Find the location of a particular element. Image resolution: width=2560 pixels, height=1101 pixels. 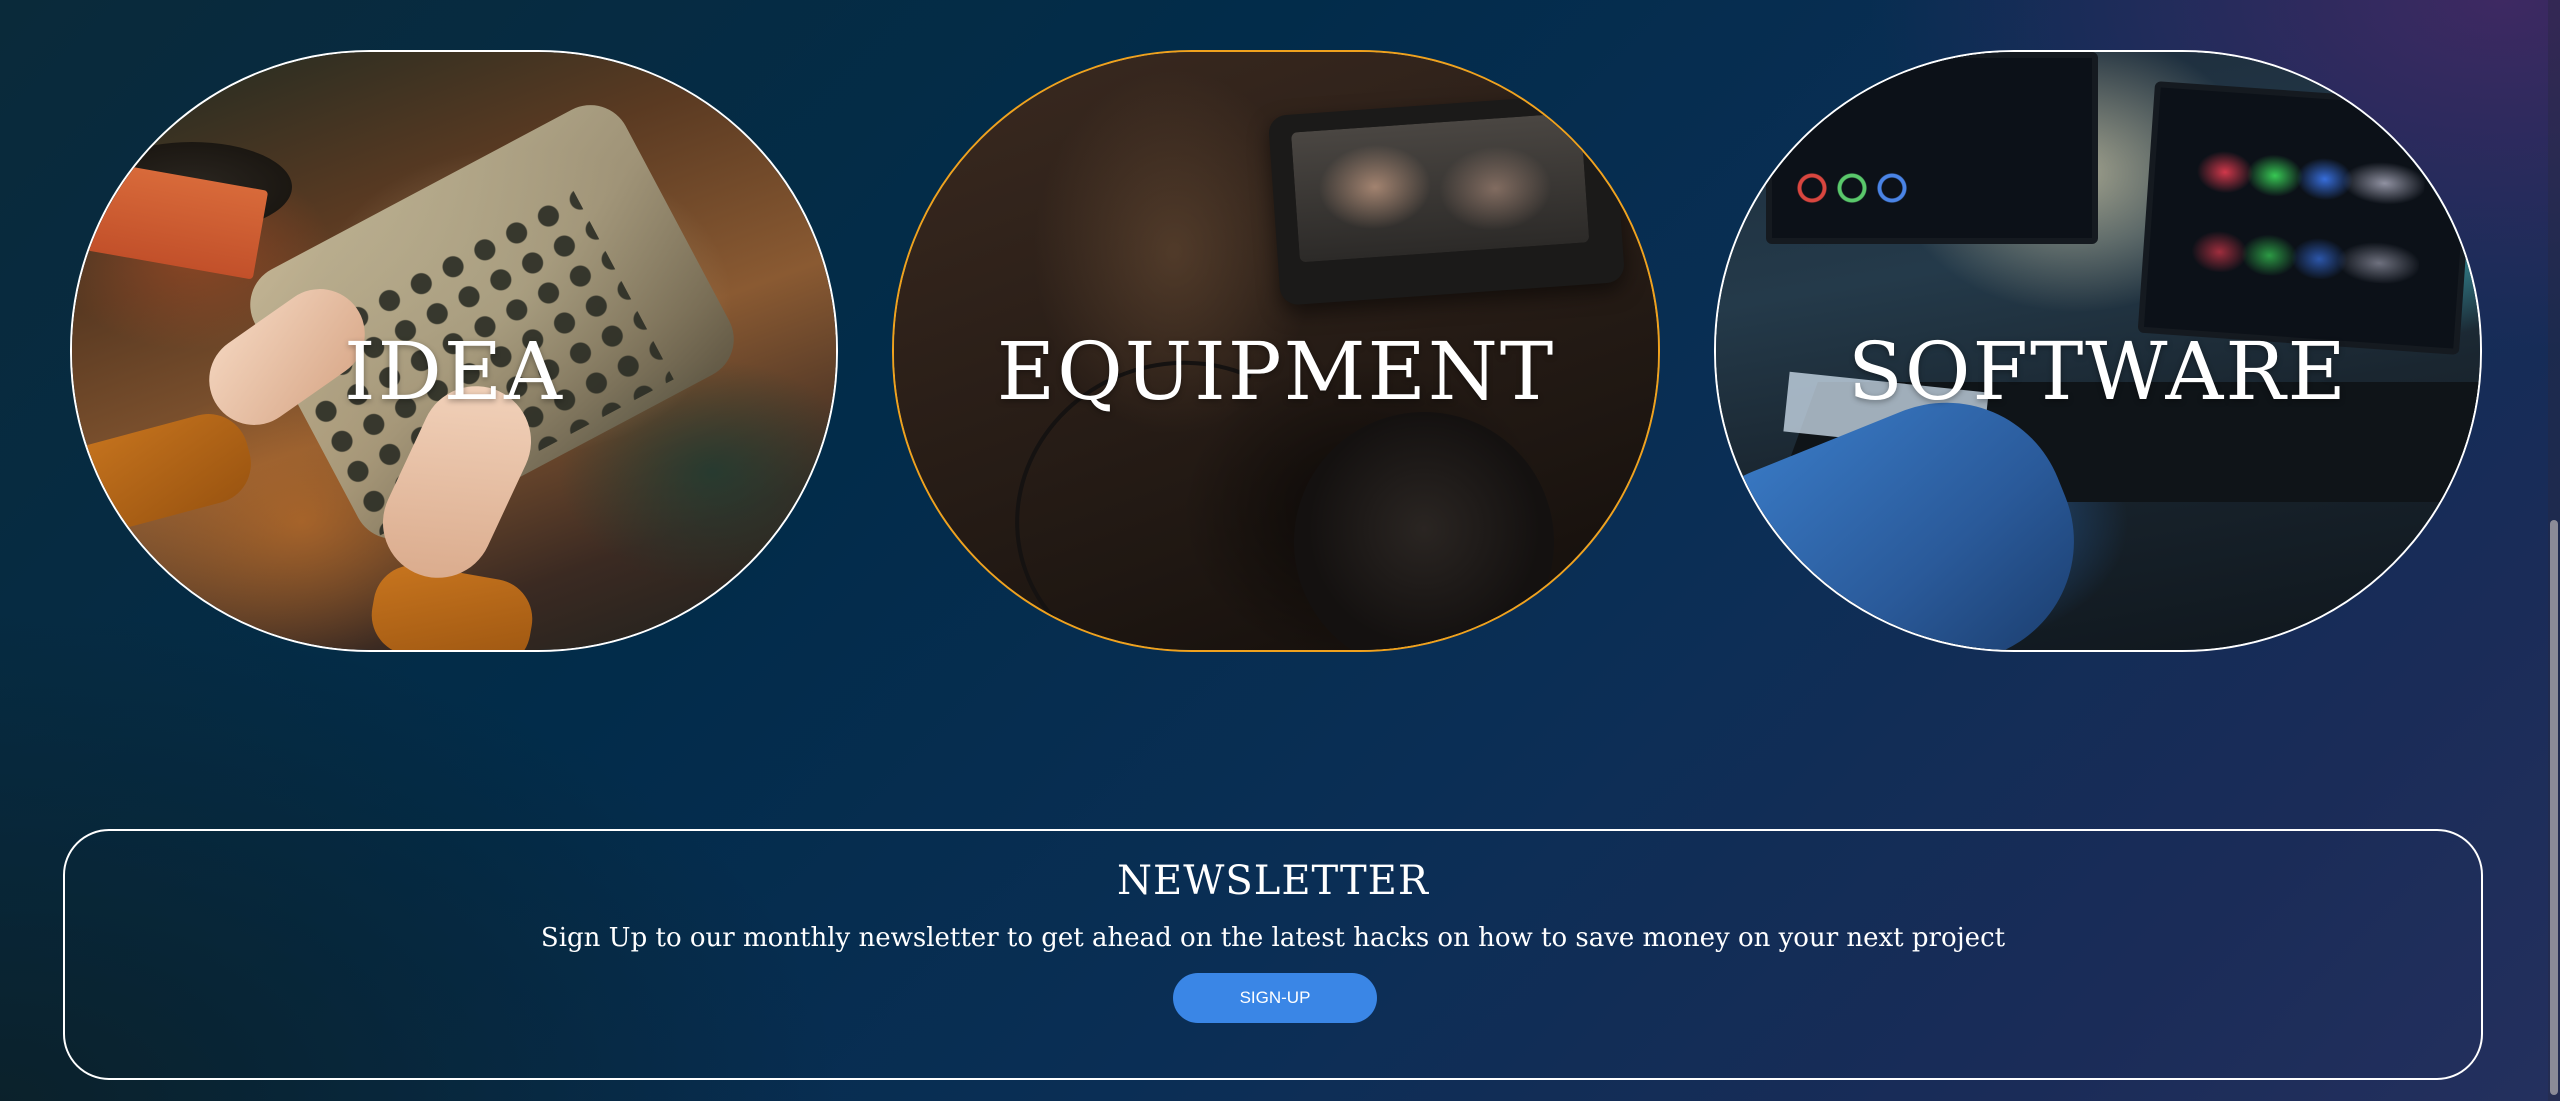

newsletter-title: NEWSLETTER is located at coordinates (1273, 881).